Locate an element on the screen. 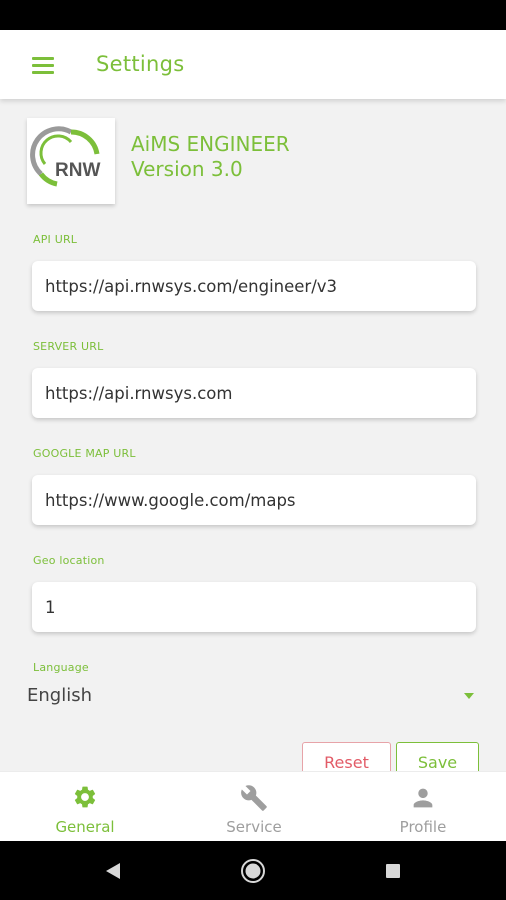 The width and height of the screenshot is (506, 900). app-bar: Settings is located at coordinates (253, 64).